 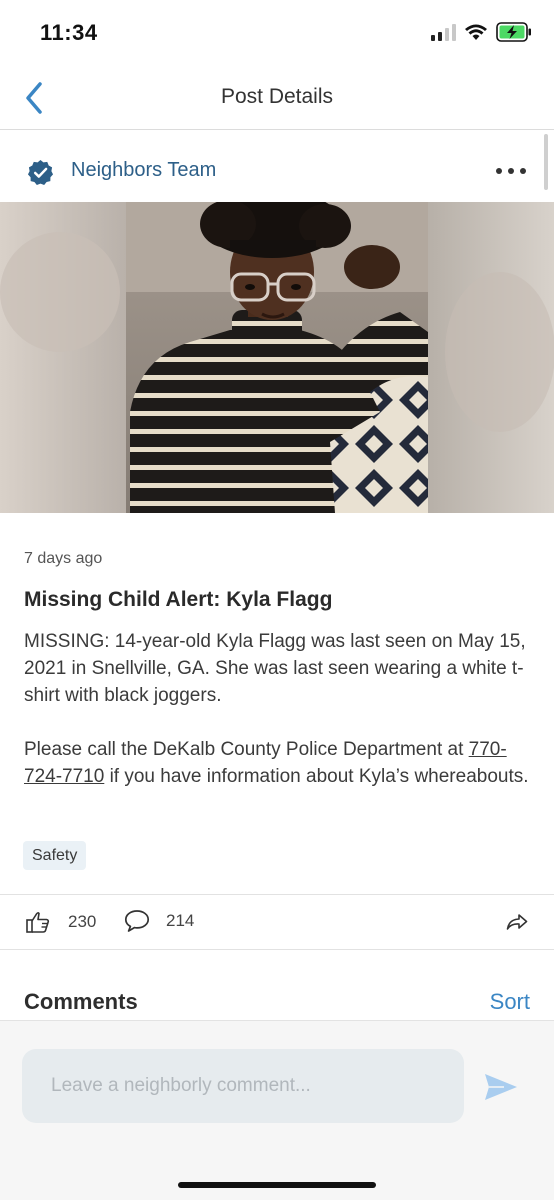 What do you see at coordinates (61, 922) in the screenshot?
I see `like-button: 230` at bounding box center [61, 922].